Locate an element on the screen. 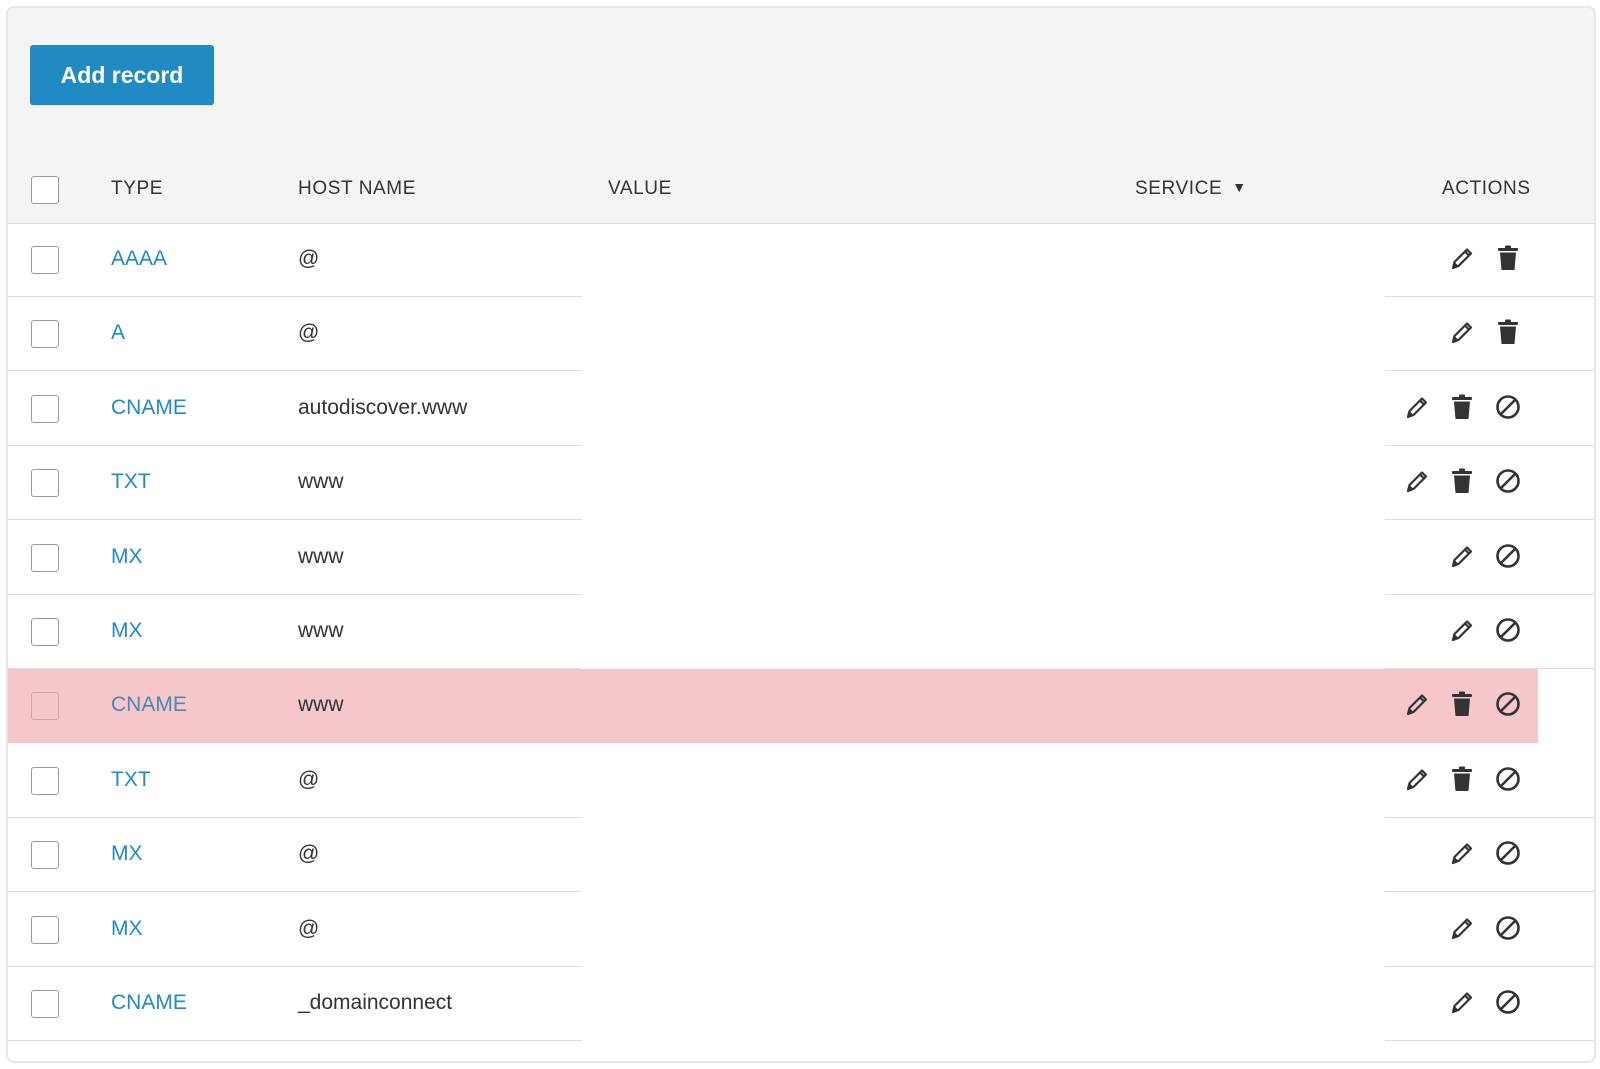 Image resolution: width=1600 pixels, height=1069 pixels. record-host-name: _domainconnect is located at coordinates (375, 1002).